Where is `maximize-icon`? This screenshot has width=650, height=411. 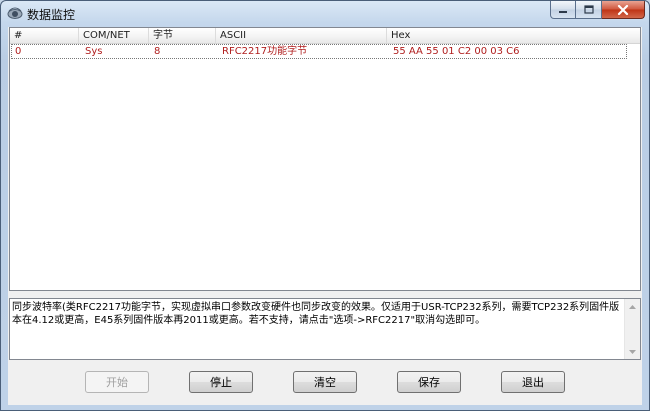 maximize-icon is located at coordinates (588, 9).